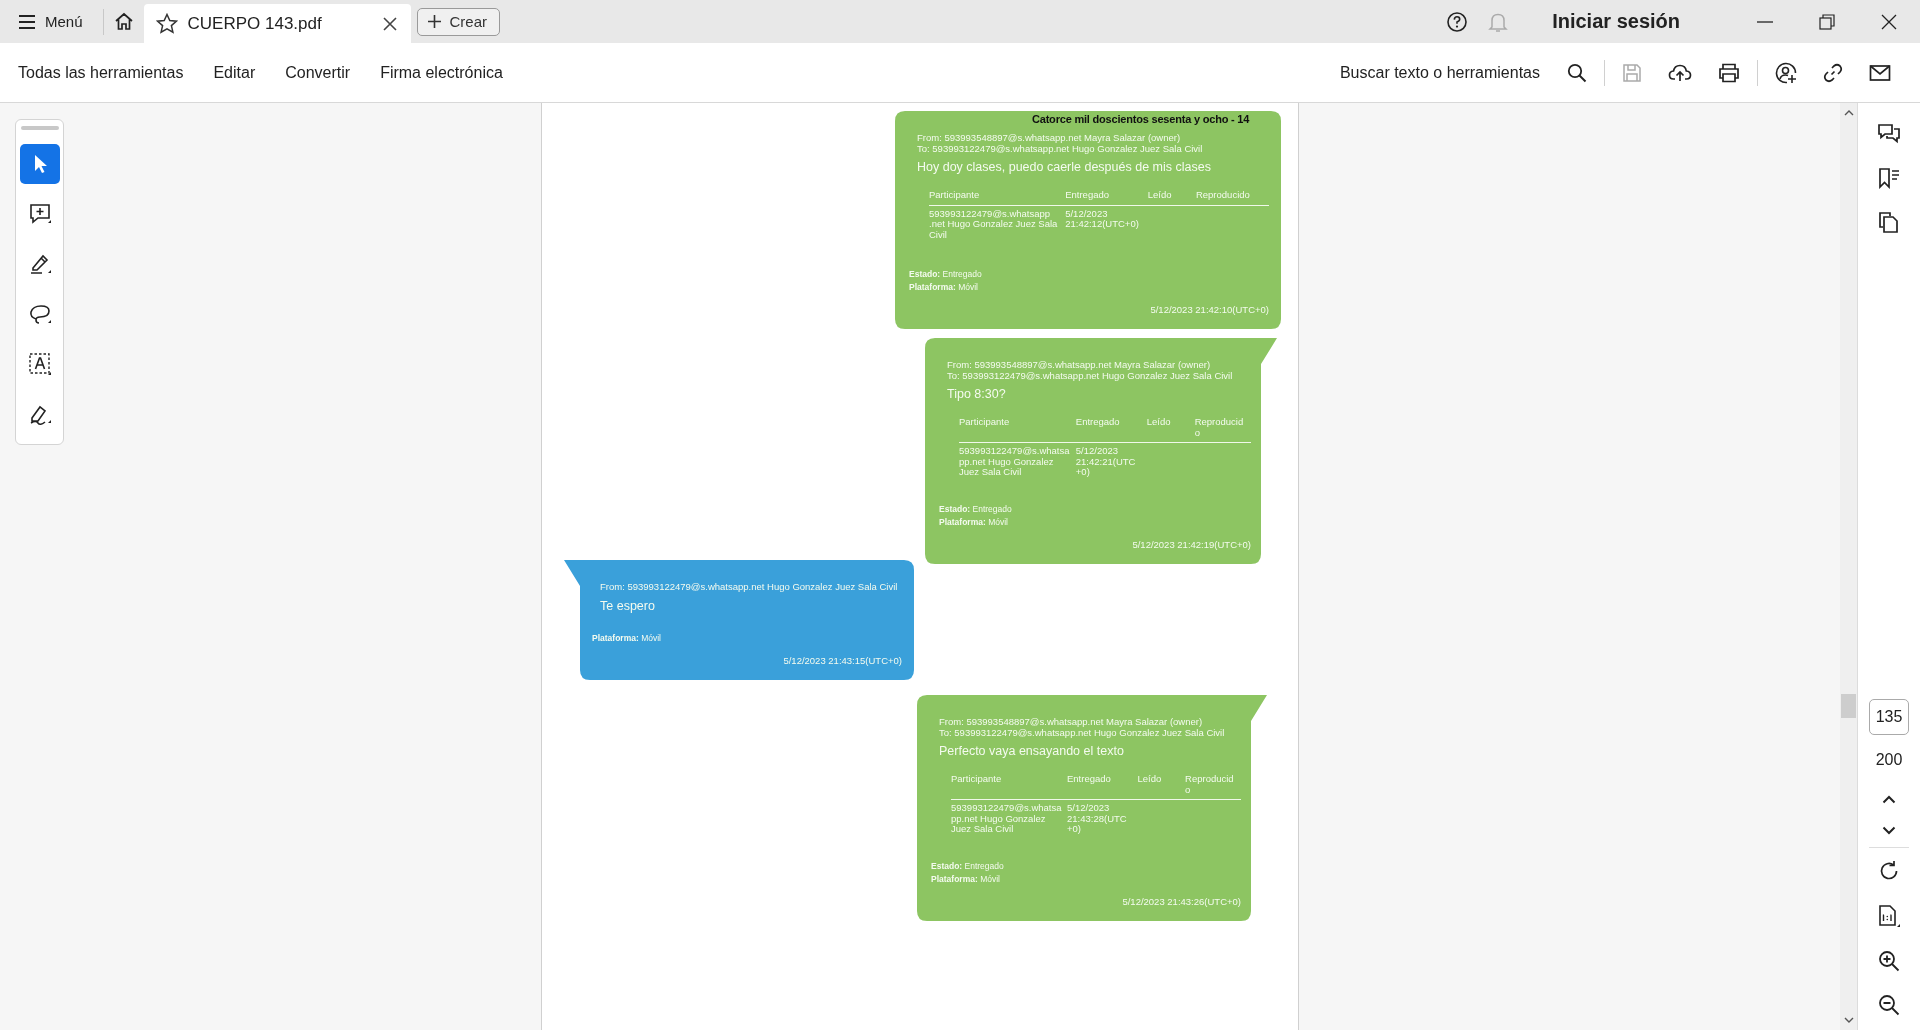 The image size is (1920, 1030). I want to click on sender-line: From: 593993122479@s.whatsapp.net Hugo Gonzalez Juez Sala Civil, so click(749, 587).